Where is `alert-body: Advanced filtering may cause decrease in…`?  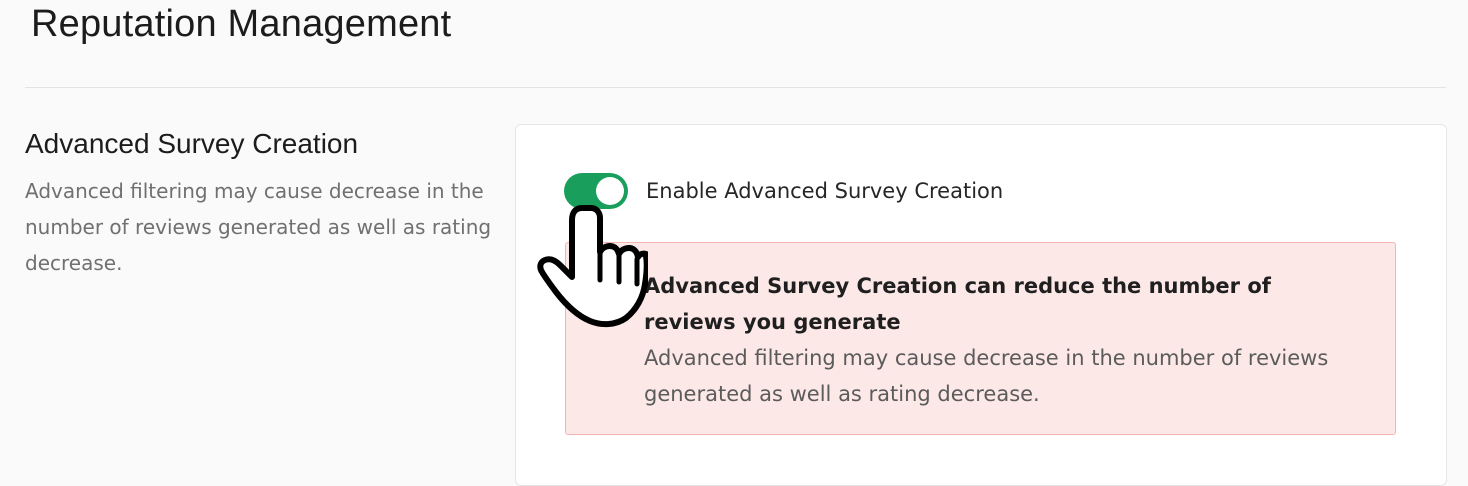
alert-body: Advanced filtering may cause decrease in… is located at coordinates (986, 376).